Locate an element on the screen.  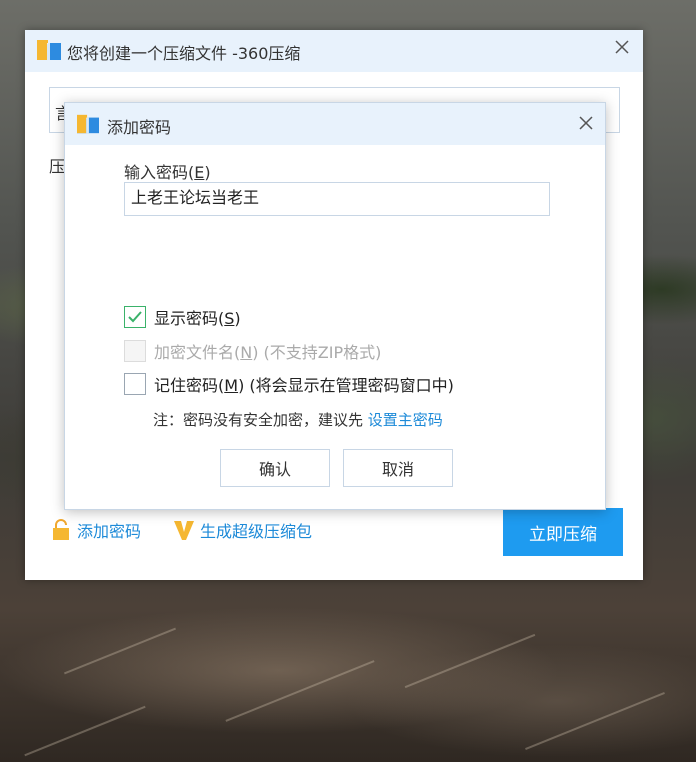
dialog-title: 添加密码 is located at coordinates (139, 127).